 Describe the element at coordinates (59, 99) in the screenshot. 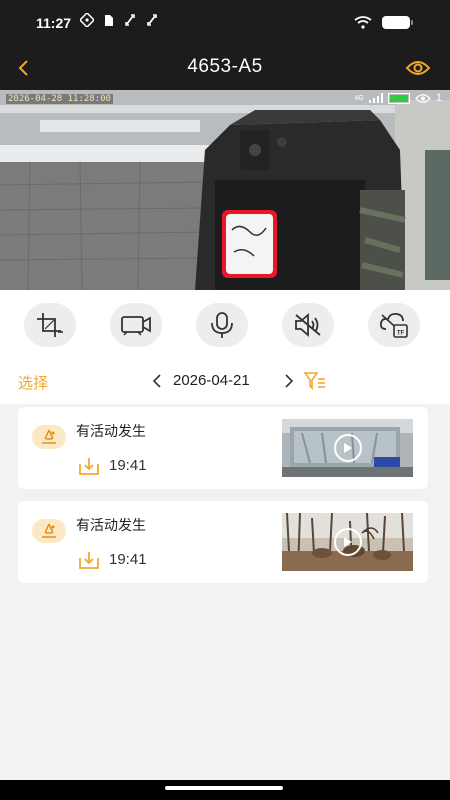

I see `video-timestamp: 2026-04-28 11:28:00` at that location.